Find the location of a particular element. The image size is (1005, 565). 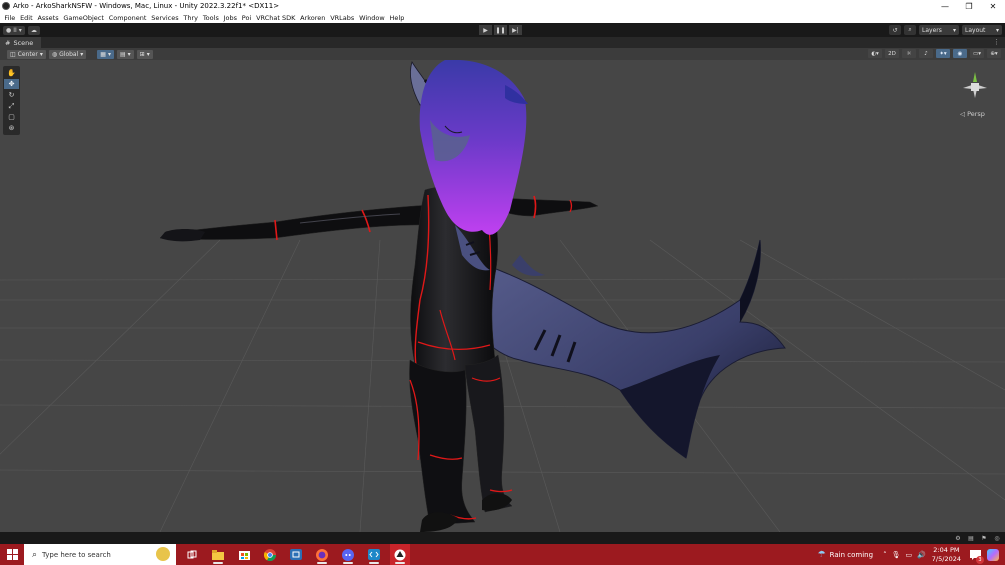

snap-increment-button: ▤ ▾ is located at coordinates (125, 54).